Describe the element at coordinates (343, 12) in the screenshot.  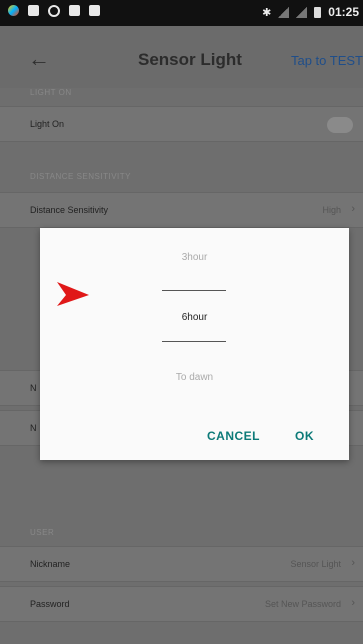
I see `clock: 01:25` at that location.